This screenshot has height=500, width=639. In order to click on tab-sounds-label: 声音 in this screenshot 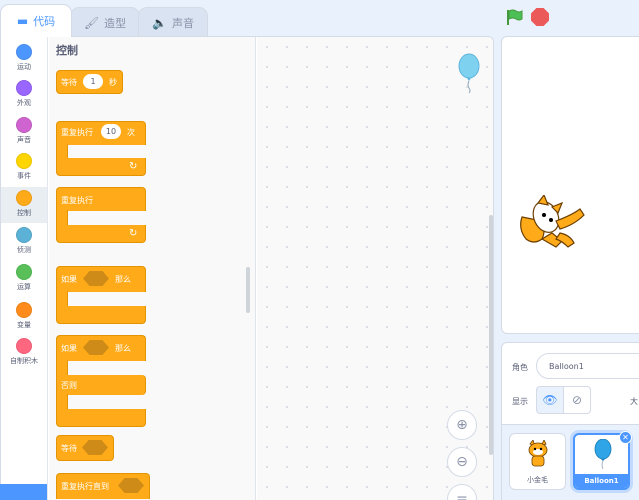, I will do `click(182, 23)`.